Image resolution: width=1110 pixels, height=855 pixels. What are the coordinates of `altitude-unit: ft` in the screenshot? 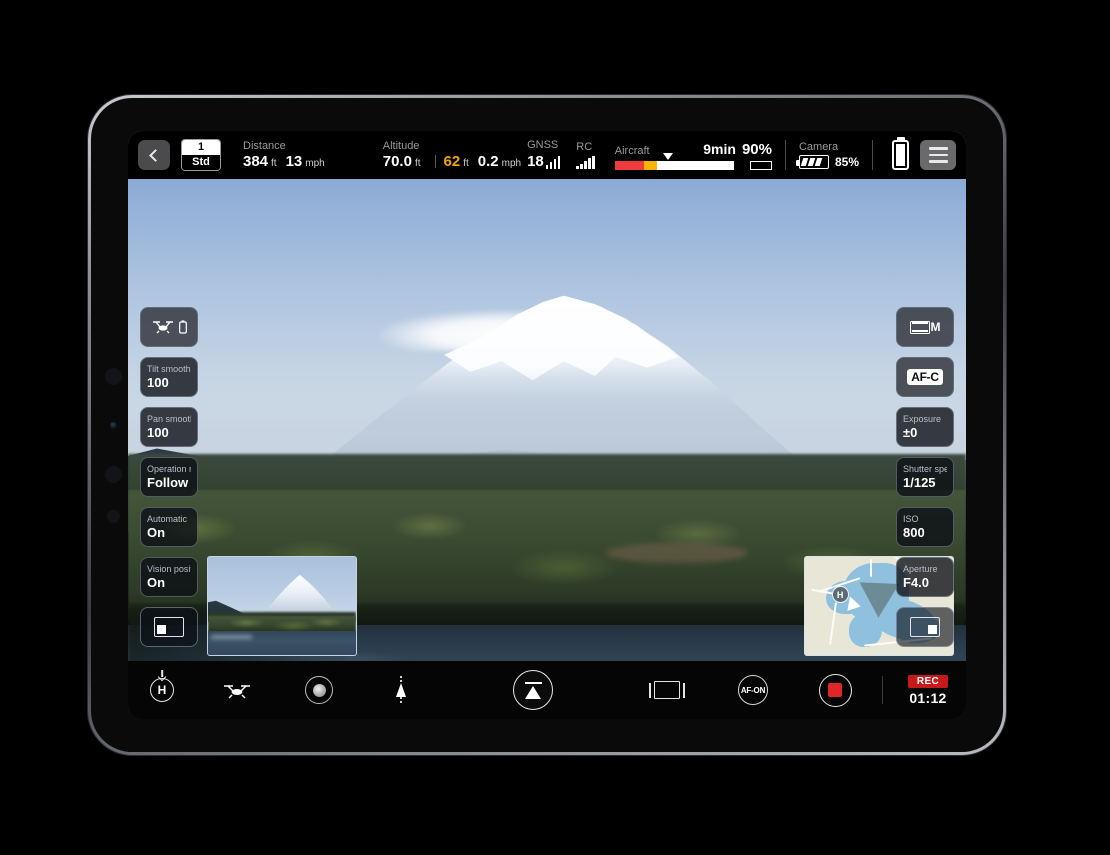 It's located at (417, 163).